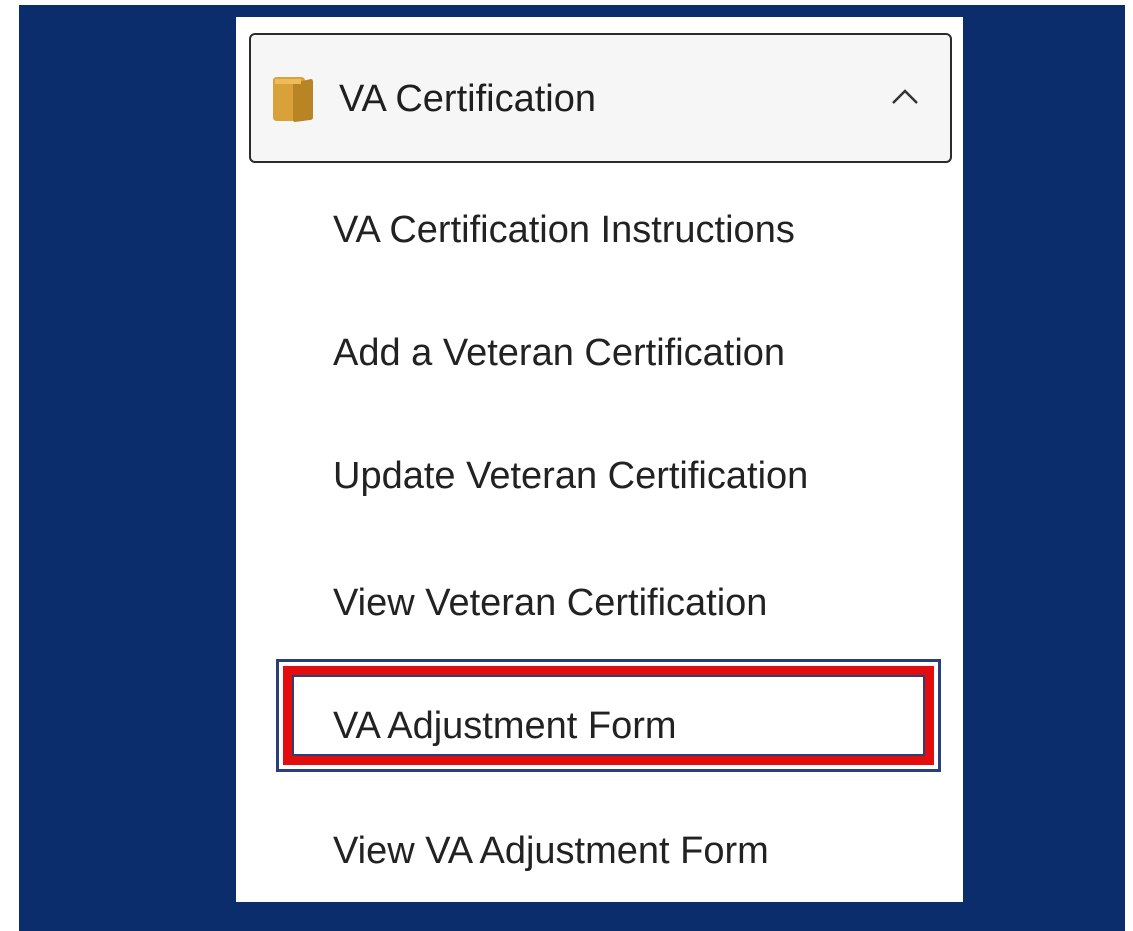  What do you see at coordinates (559, 353) in the screenshot?
I see `menu-item-add-veteran-certification: Add a Veteran Certification` at bounding box center [559, 353].